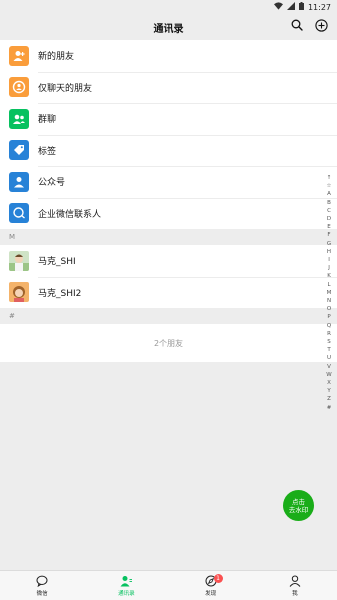 This screenshot has height=600, width=337. Describe the element at coordinates (319, 7) in the screenshot. I see `status-time: 11:27` at that location.